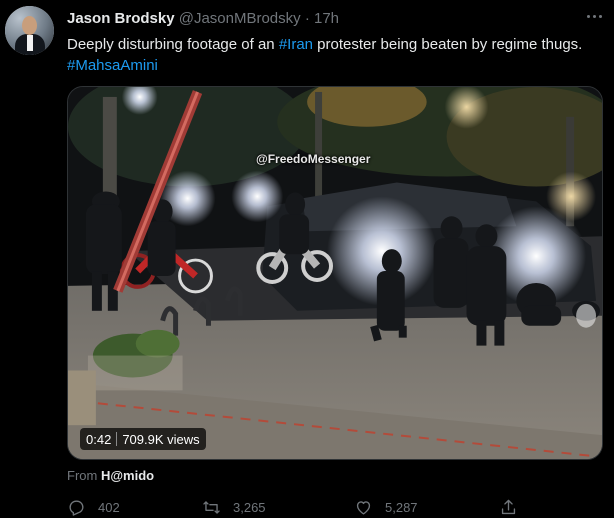 This screenshot has width=614, height=518. What do you see at coordinates (173, 44) in the screenshot?
I see `tweet-text-part: Deeply disturbing footage of an` at bounding box center [173, 44].